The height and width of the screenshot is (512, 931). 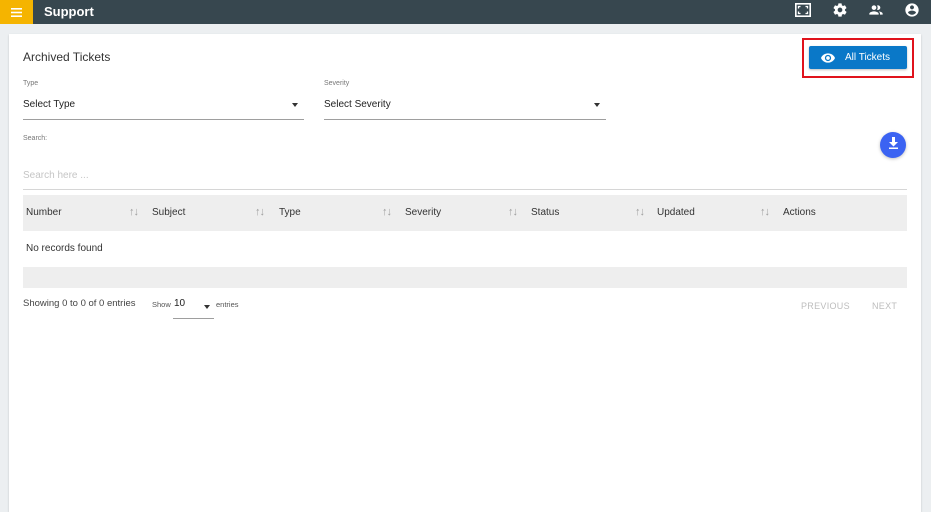 I want to click on all-tickets-button: All Tickets, so click(x=858, y=57).